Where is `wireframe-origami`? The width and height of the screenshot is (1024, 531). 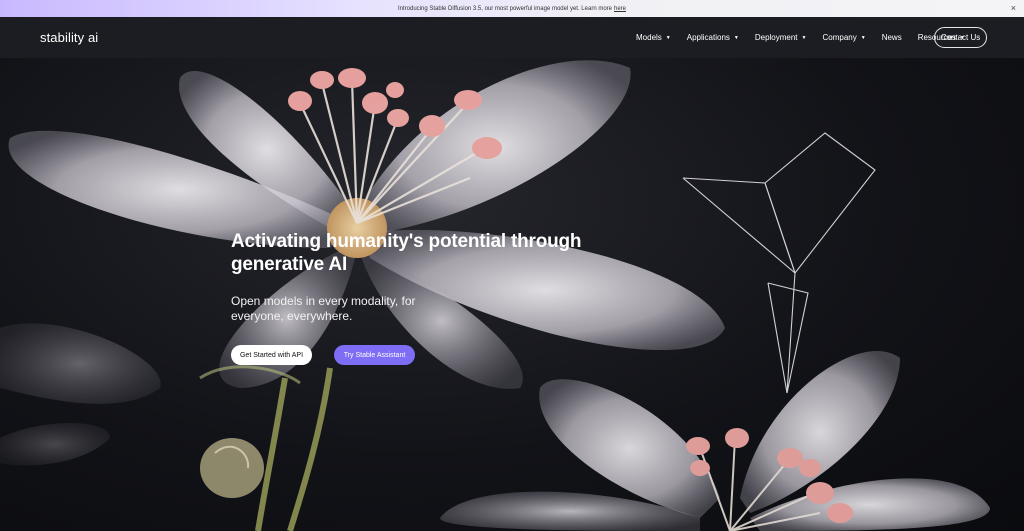 wireframe-origami is located at coordinates (779, 263).